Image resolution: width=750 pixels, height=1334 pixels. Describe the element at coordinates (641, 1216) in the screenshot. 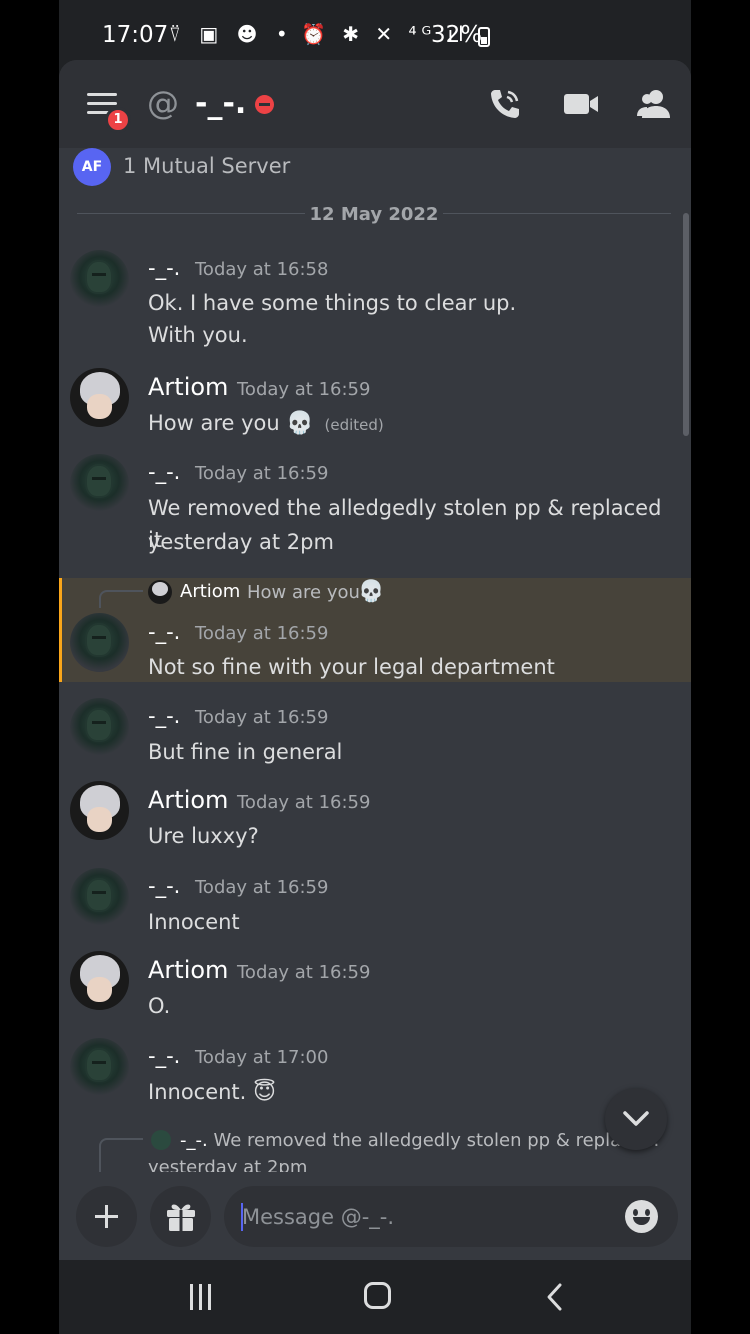

I see `emoji-icon` at that location.